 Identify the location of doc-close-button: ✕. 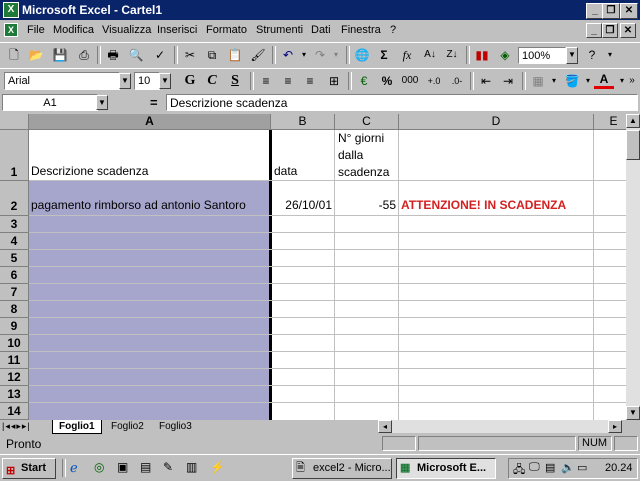
(628, 30).